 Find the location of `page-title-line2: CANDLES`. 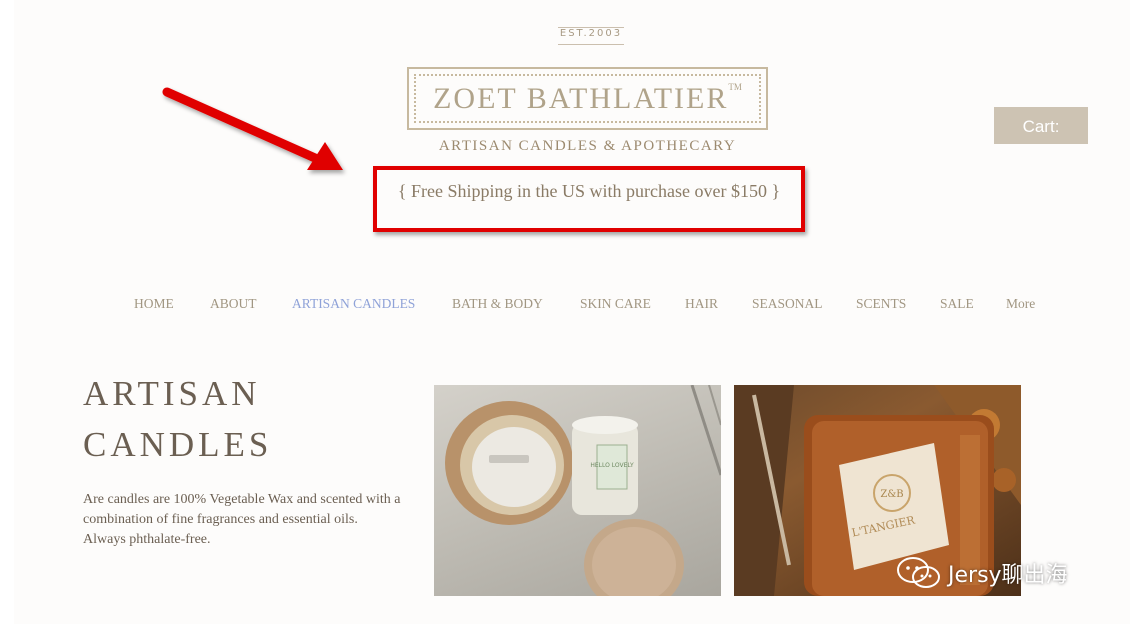

page-title-line2: CANDLES is located at coordinates (178, 444).